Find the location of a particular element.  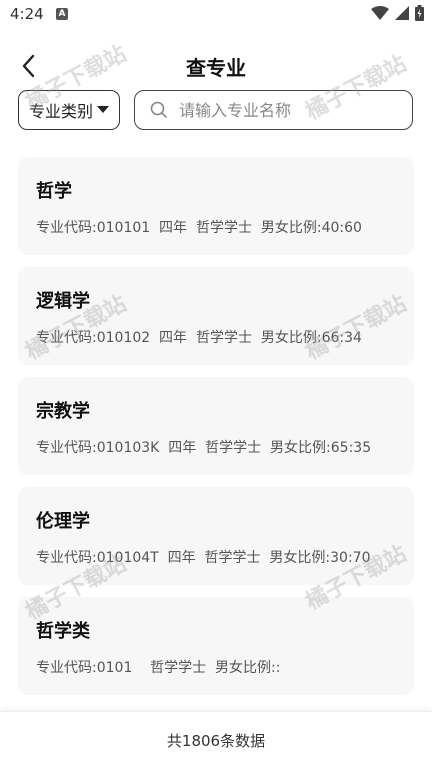

status-bar: 4:24 A is located at coordinates (216, 15).